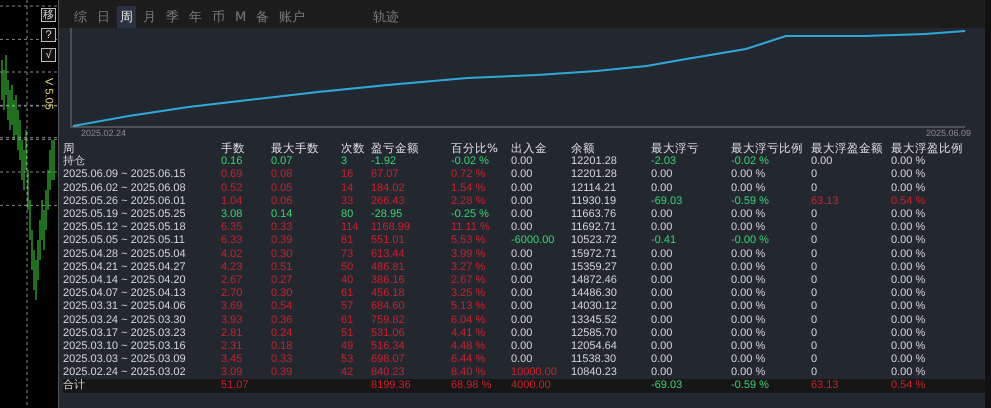 This screenshot has width=991, height=408. I want to click on table-cell-text: -0.02 %, so click(750, 161).